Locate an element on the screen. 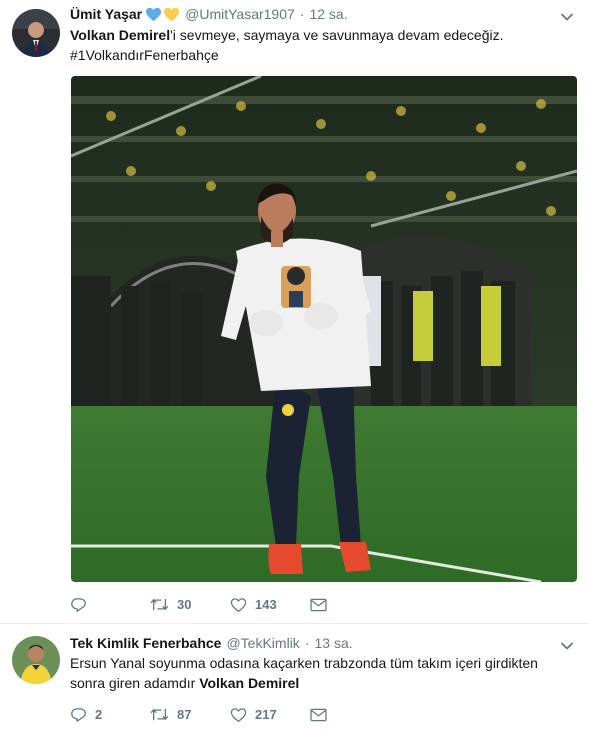 The image size is (589, 733). avatar-umit-yasar is located at coordinates (36, 33).